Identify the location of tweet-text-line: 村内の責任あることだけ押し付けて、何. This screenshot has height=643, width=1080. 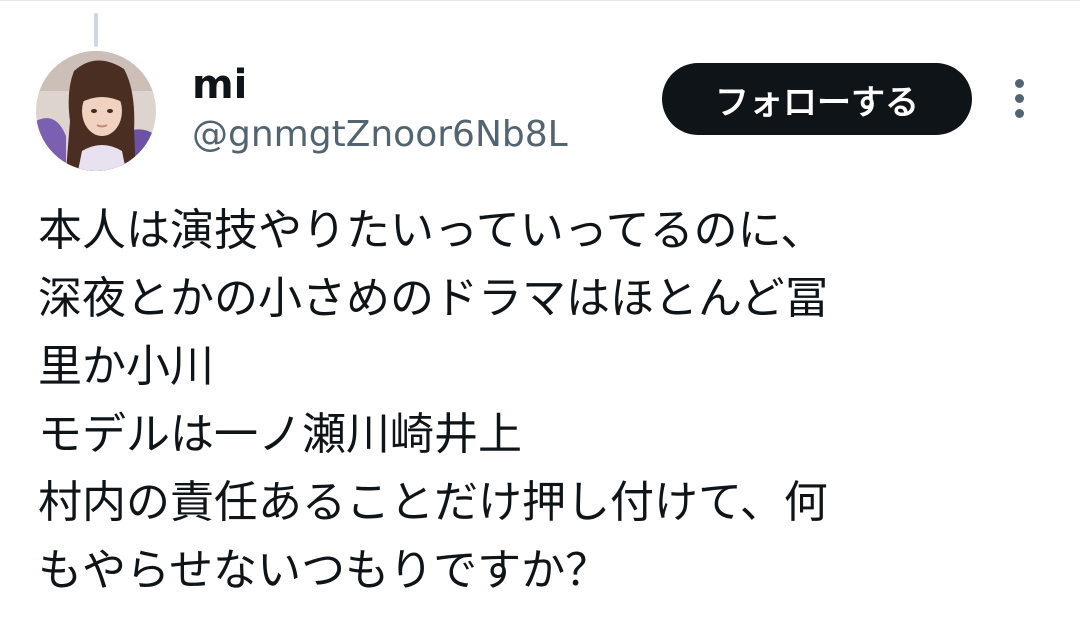
(433, 502).